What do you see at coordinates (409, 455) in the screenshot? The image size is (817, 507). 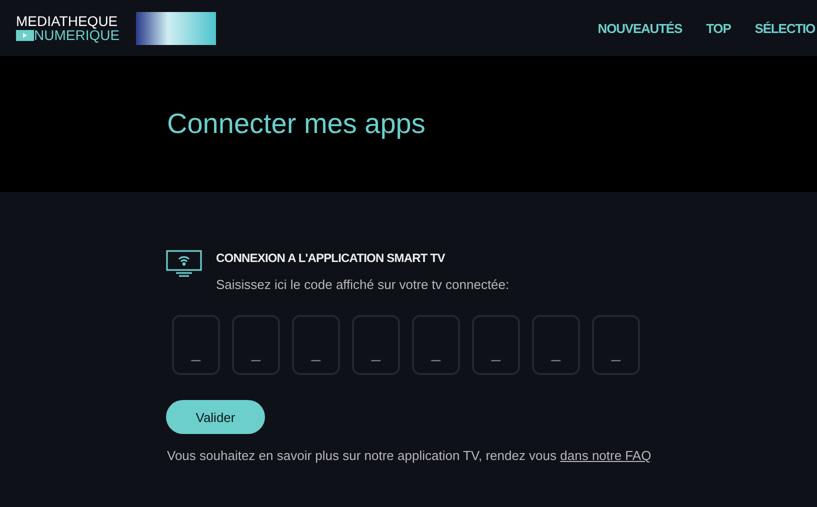 I see `info-text: Vous souhaitez en savoir plus sur notre application TV, rendez vous dans notre FAQ` at bounding box center [409, 455].